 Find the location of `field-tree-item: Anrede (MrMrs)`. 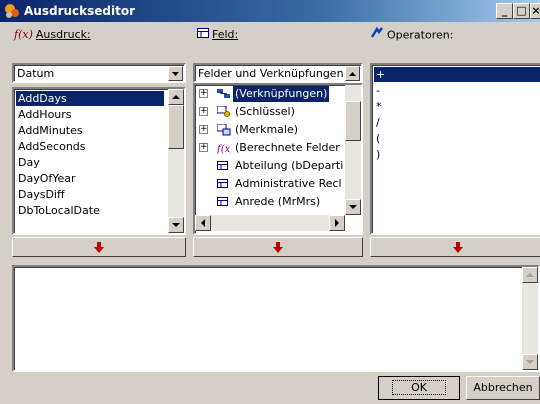

field-tree-item: Anrede (MrMrs) is located at coordinates (270, 202).